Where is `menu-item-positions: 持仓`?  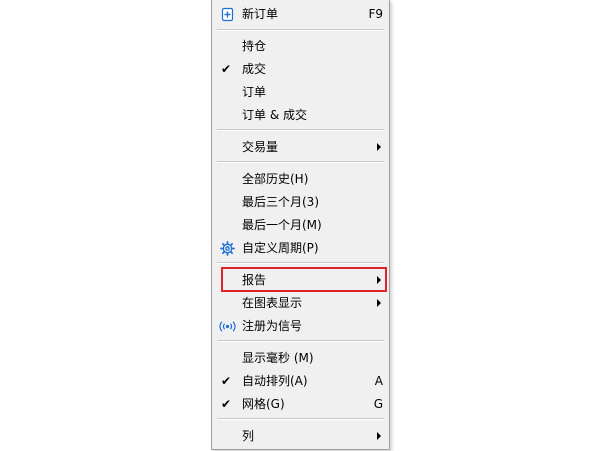
menu-item-positions: 持仓 is located at coordinates (300, 46).